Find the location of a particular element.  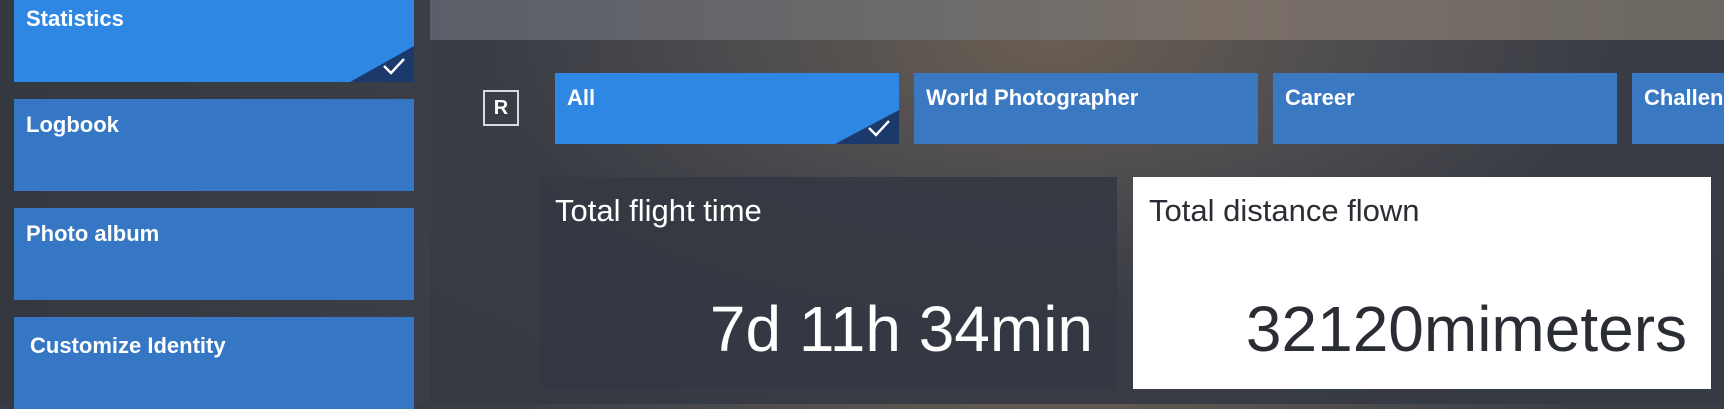

tab-label: All is located at coordinates (581, 97).